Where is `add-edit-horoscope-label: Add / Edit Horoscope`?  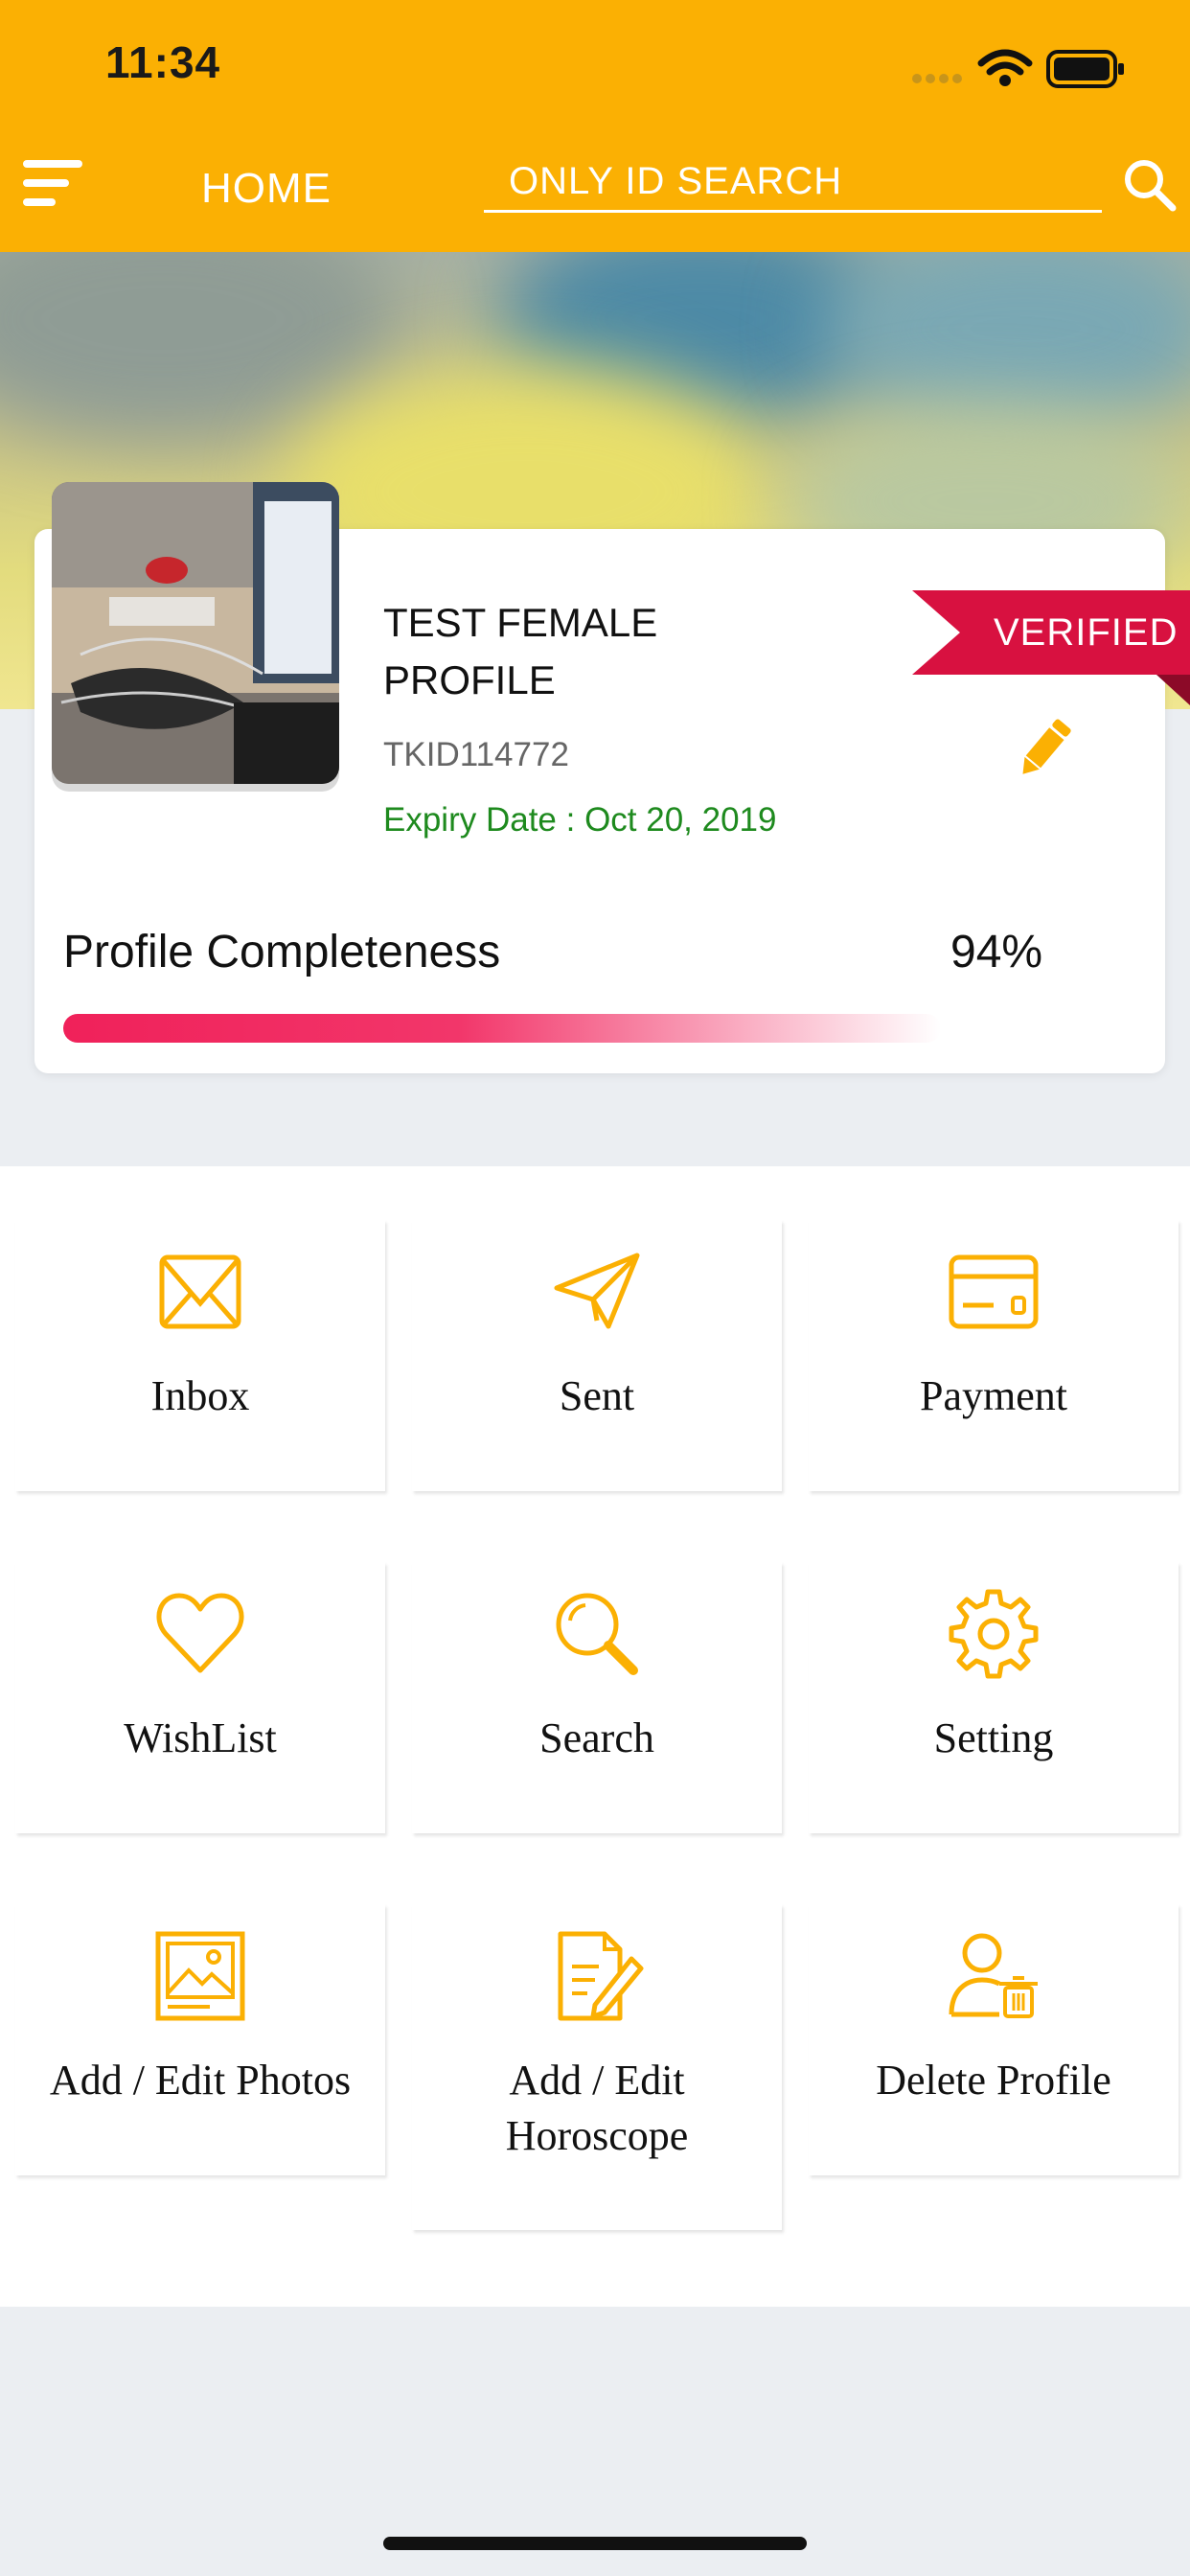 add-edit-horoscope-label: Add / Edit Horoscope is located at coordinates (597, 2108).